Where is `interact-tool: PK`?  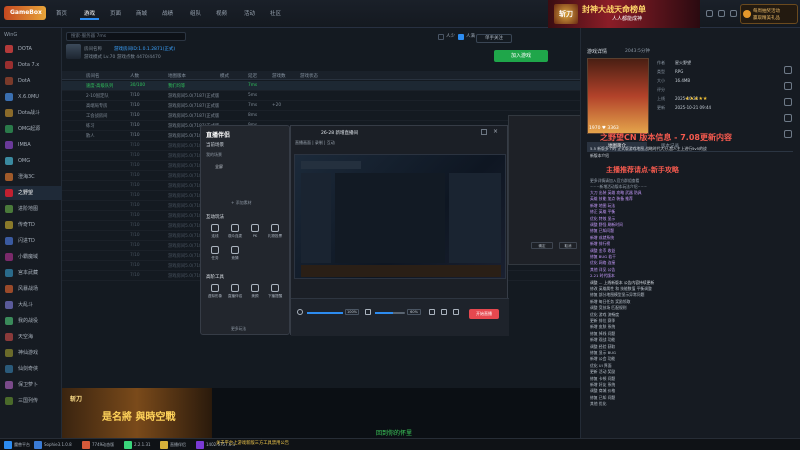 interact-tool: PK is located at coordinates (255, 231).